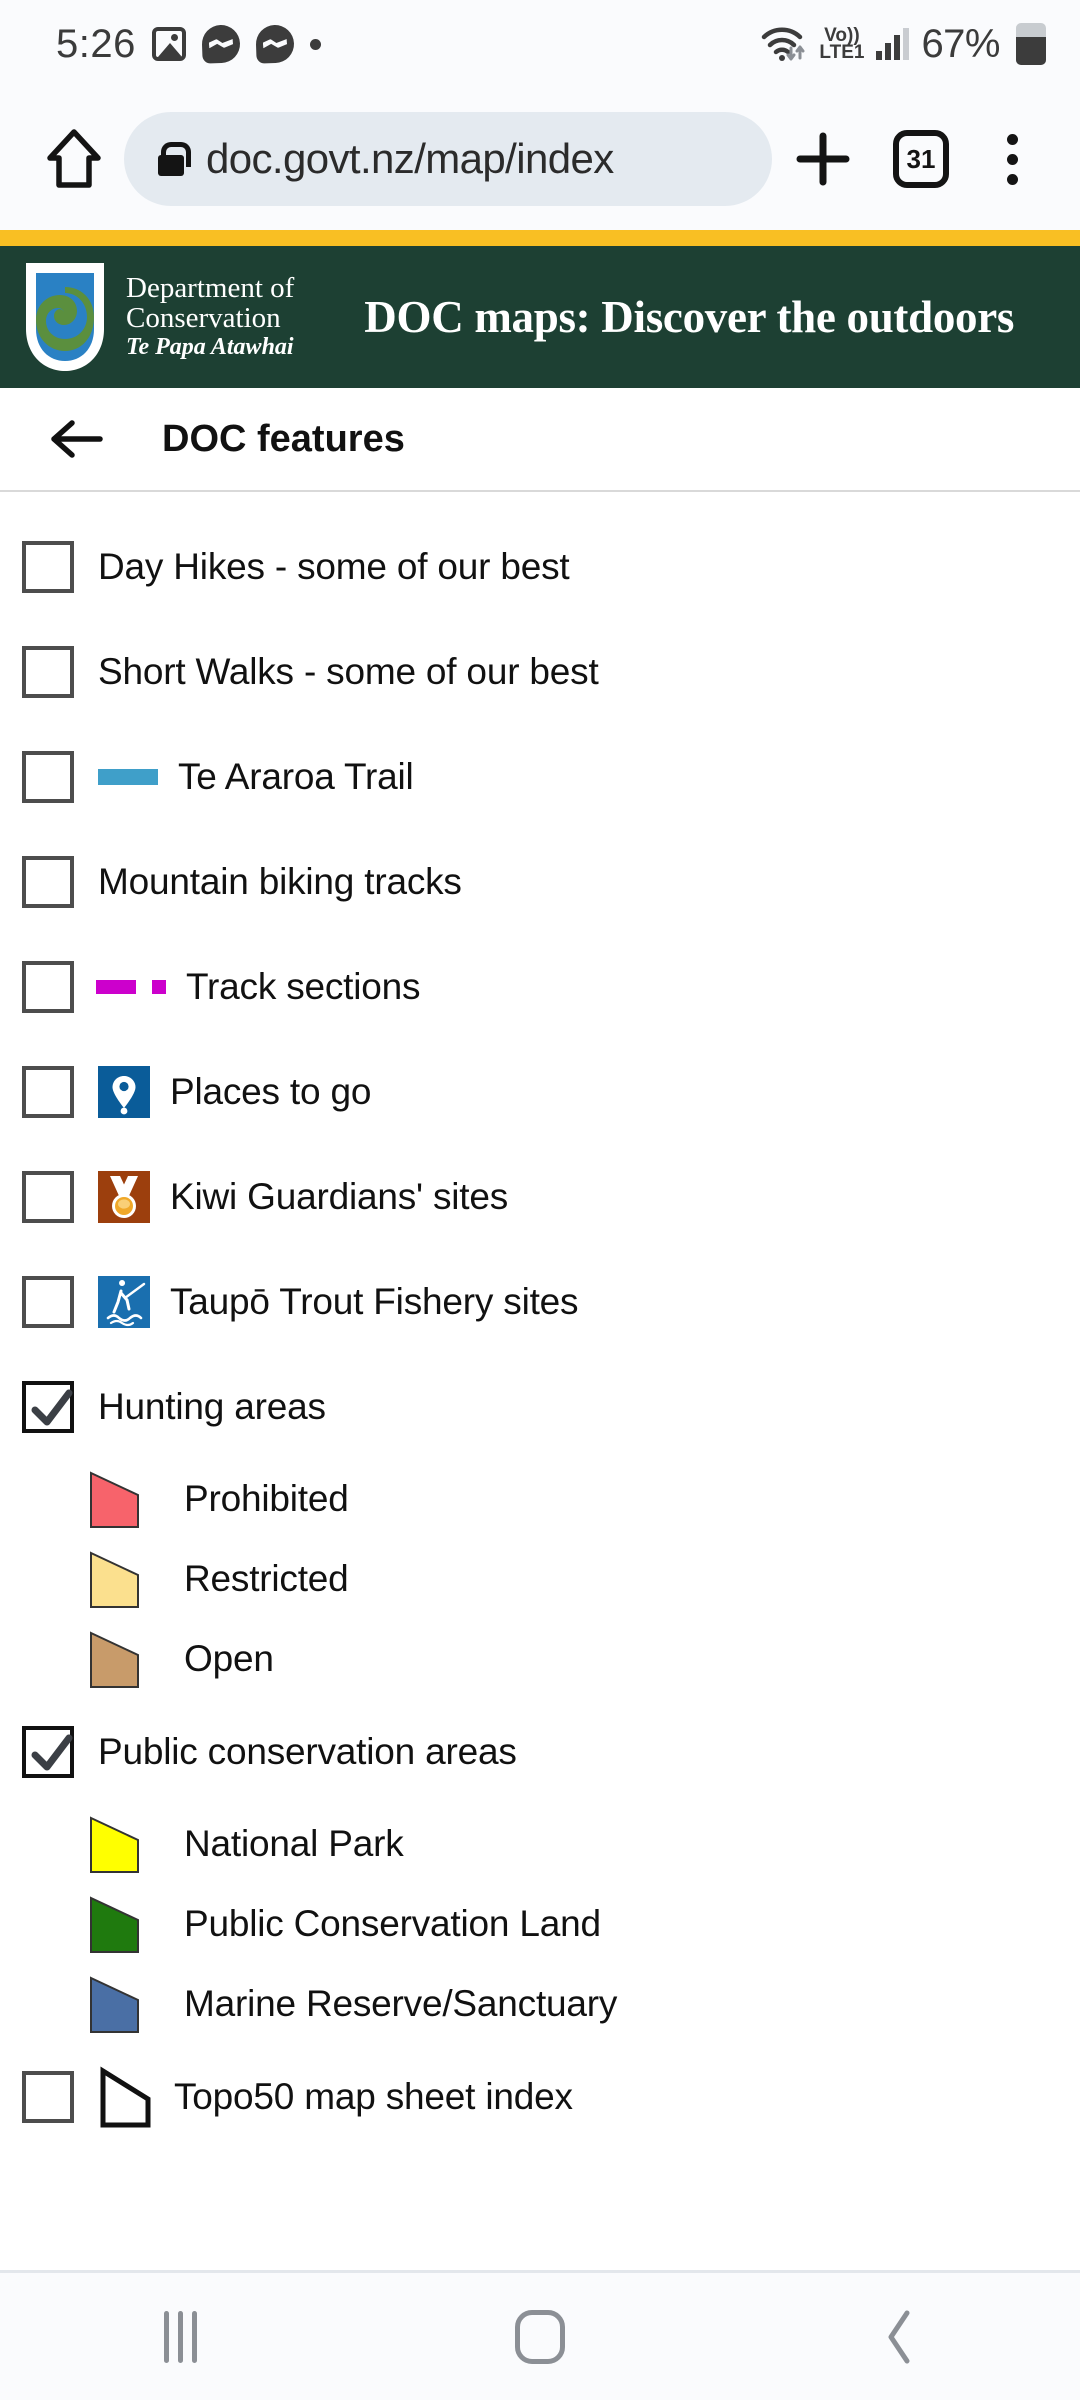 This screenshot has width=1080, height=2400. I want to click on url-text: doc.govt.nz/map/index, so click(410, 158).